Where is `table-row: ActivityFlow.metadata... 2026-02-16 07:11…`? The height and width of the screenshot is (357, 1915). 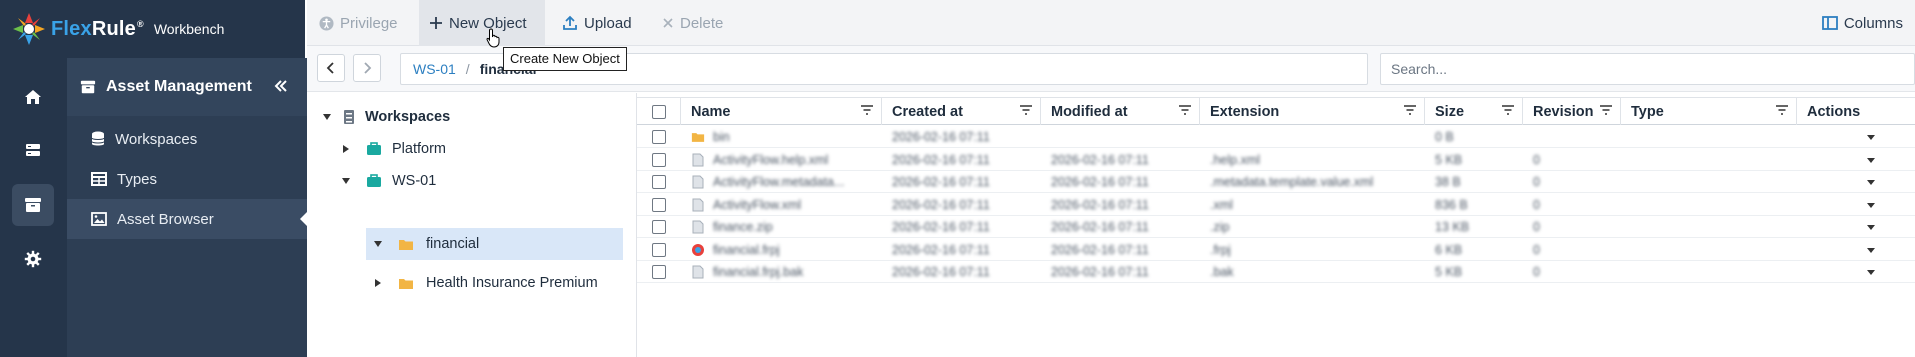
table-row: ActivityFlow.metadata... 2026-02-16 07:11… is located at coordinates (1276, 182).